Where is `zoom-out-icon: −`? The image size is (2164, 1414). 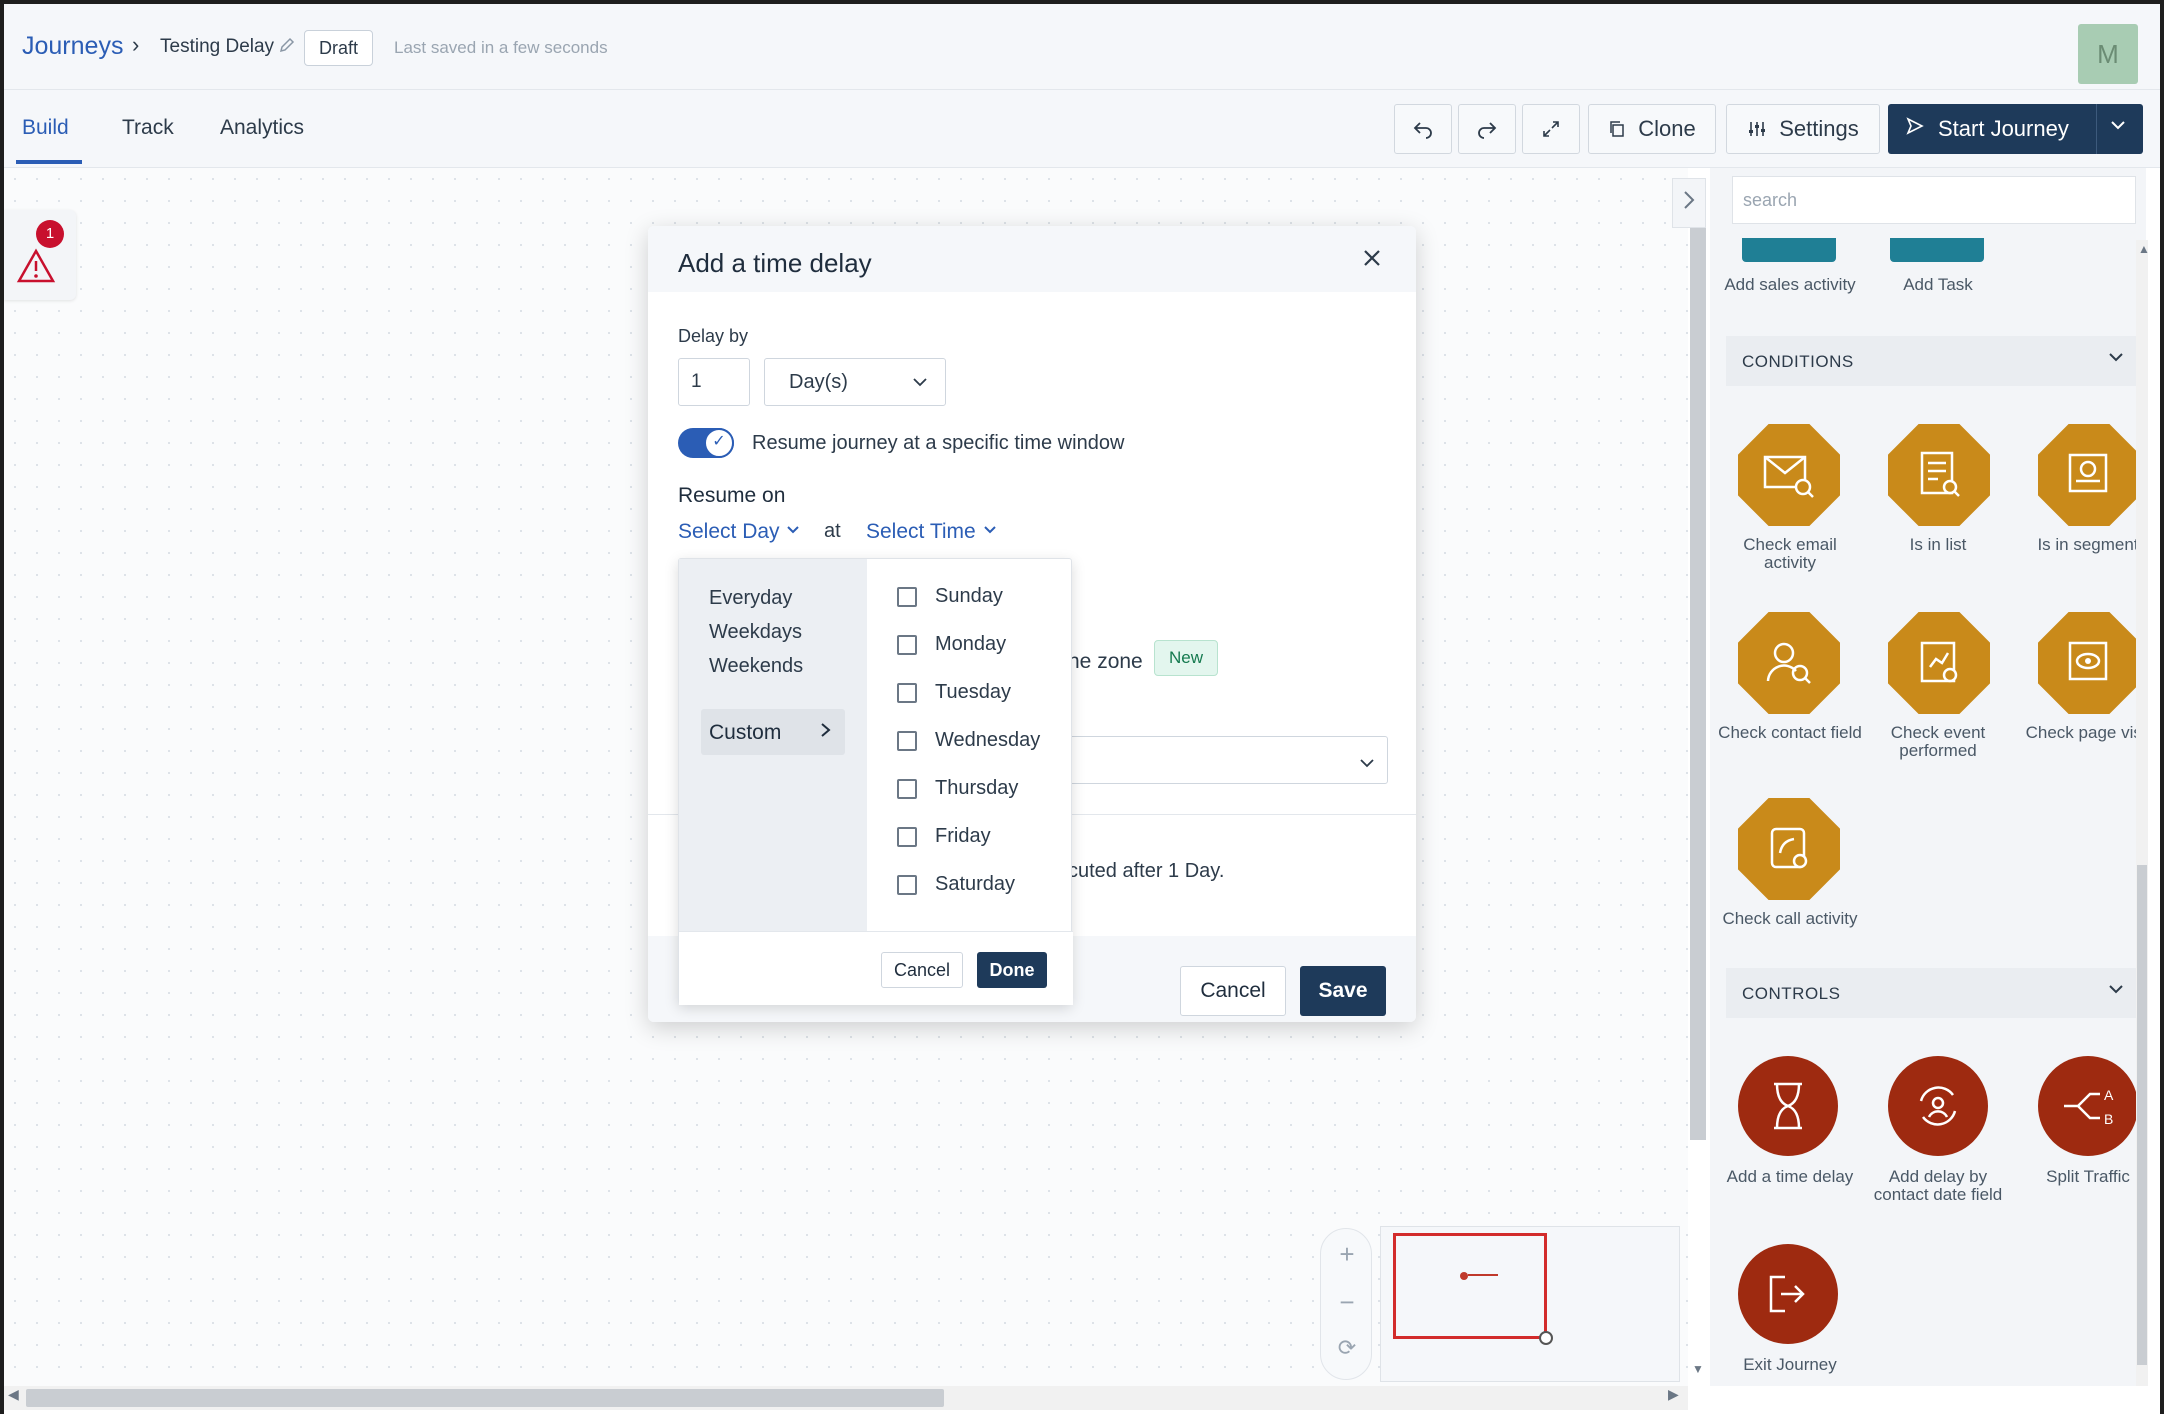
zoom-out-icon: − is located at coordinates (1347, 1302).